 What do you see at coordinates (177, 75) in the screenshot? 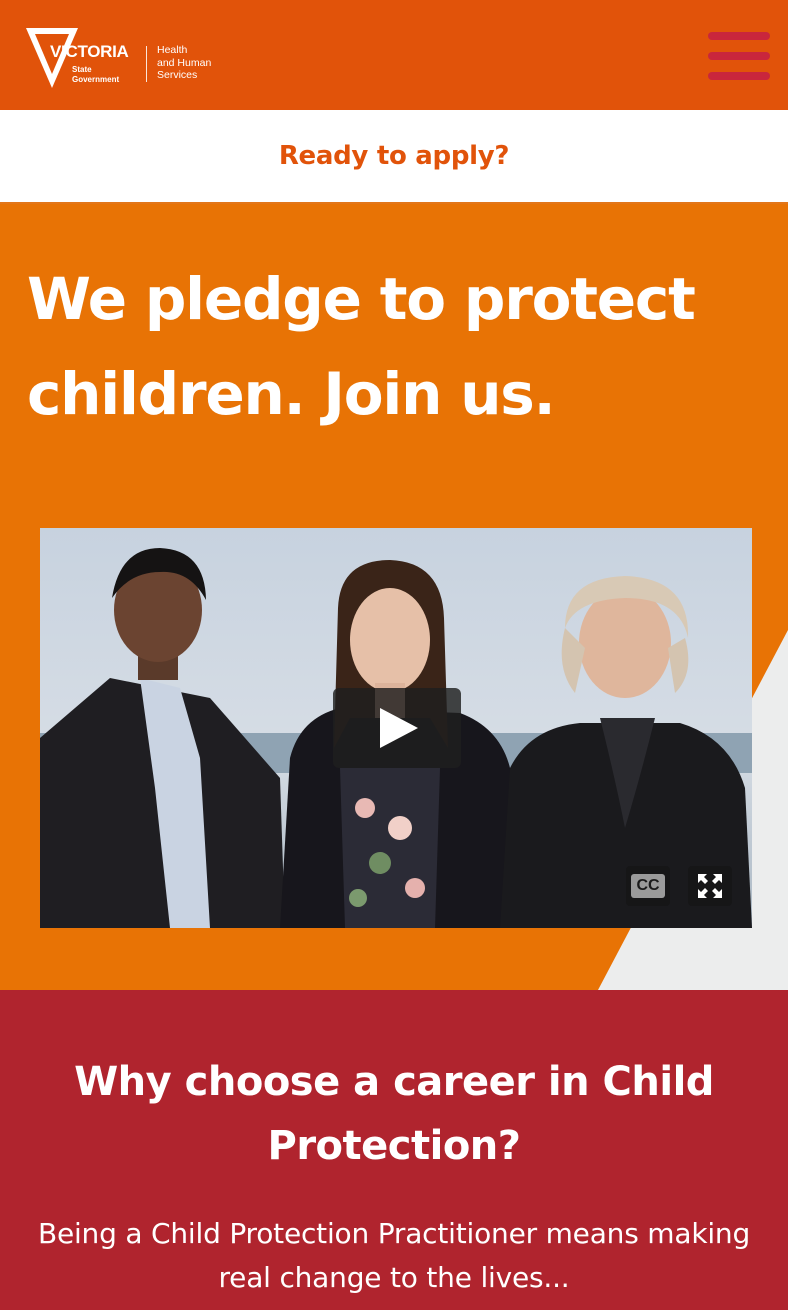
I see `dept-line3: Services` at bounding box center [177, 75].